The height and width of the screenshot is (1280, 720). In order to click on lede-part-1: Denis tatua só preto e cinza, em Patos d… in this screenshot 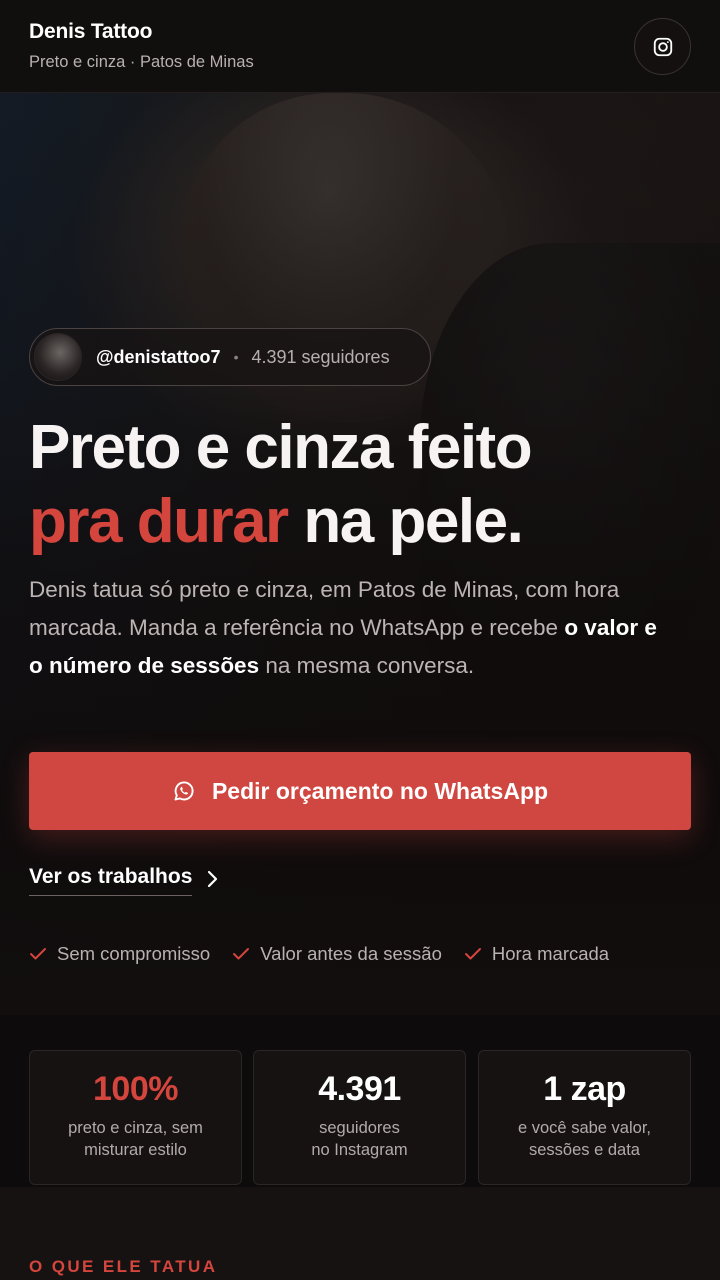, I will do `click(324, 608)`.